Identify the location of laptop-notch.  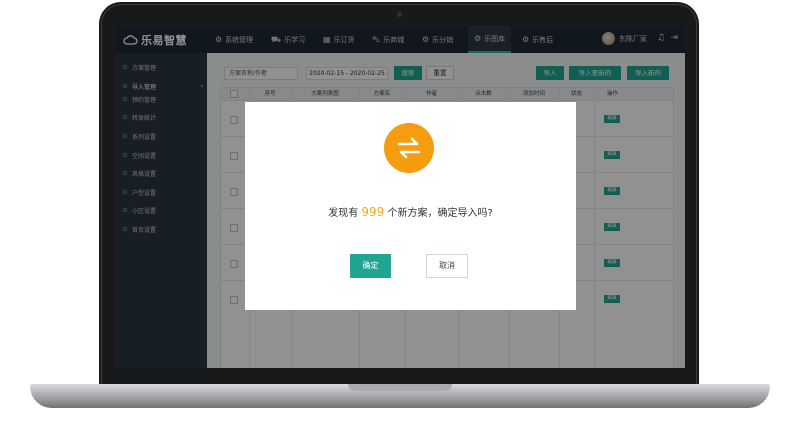
(400, 387).